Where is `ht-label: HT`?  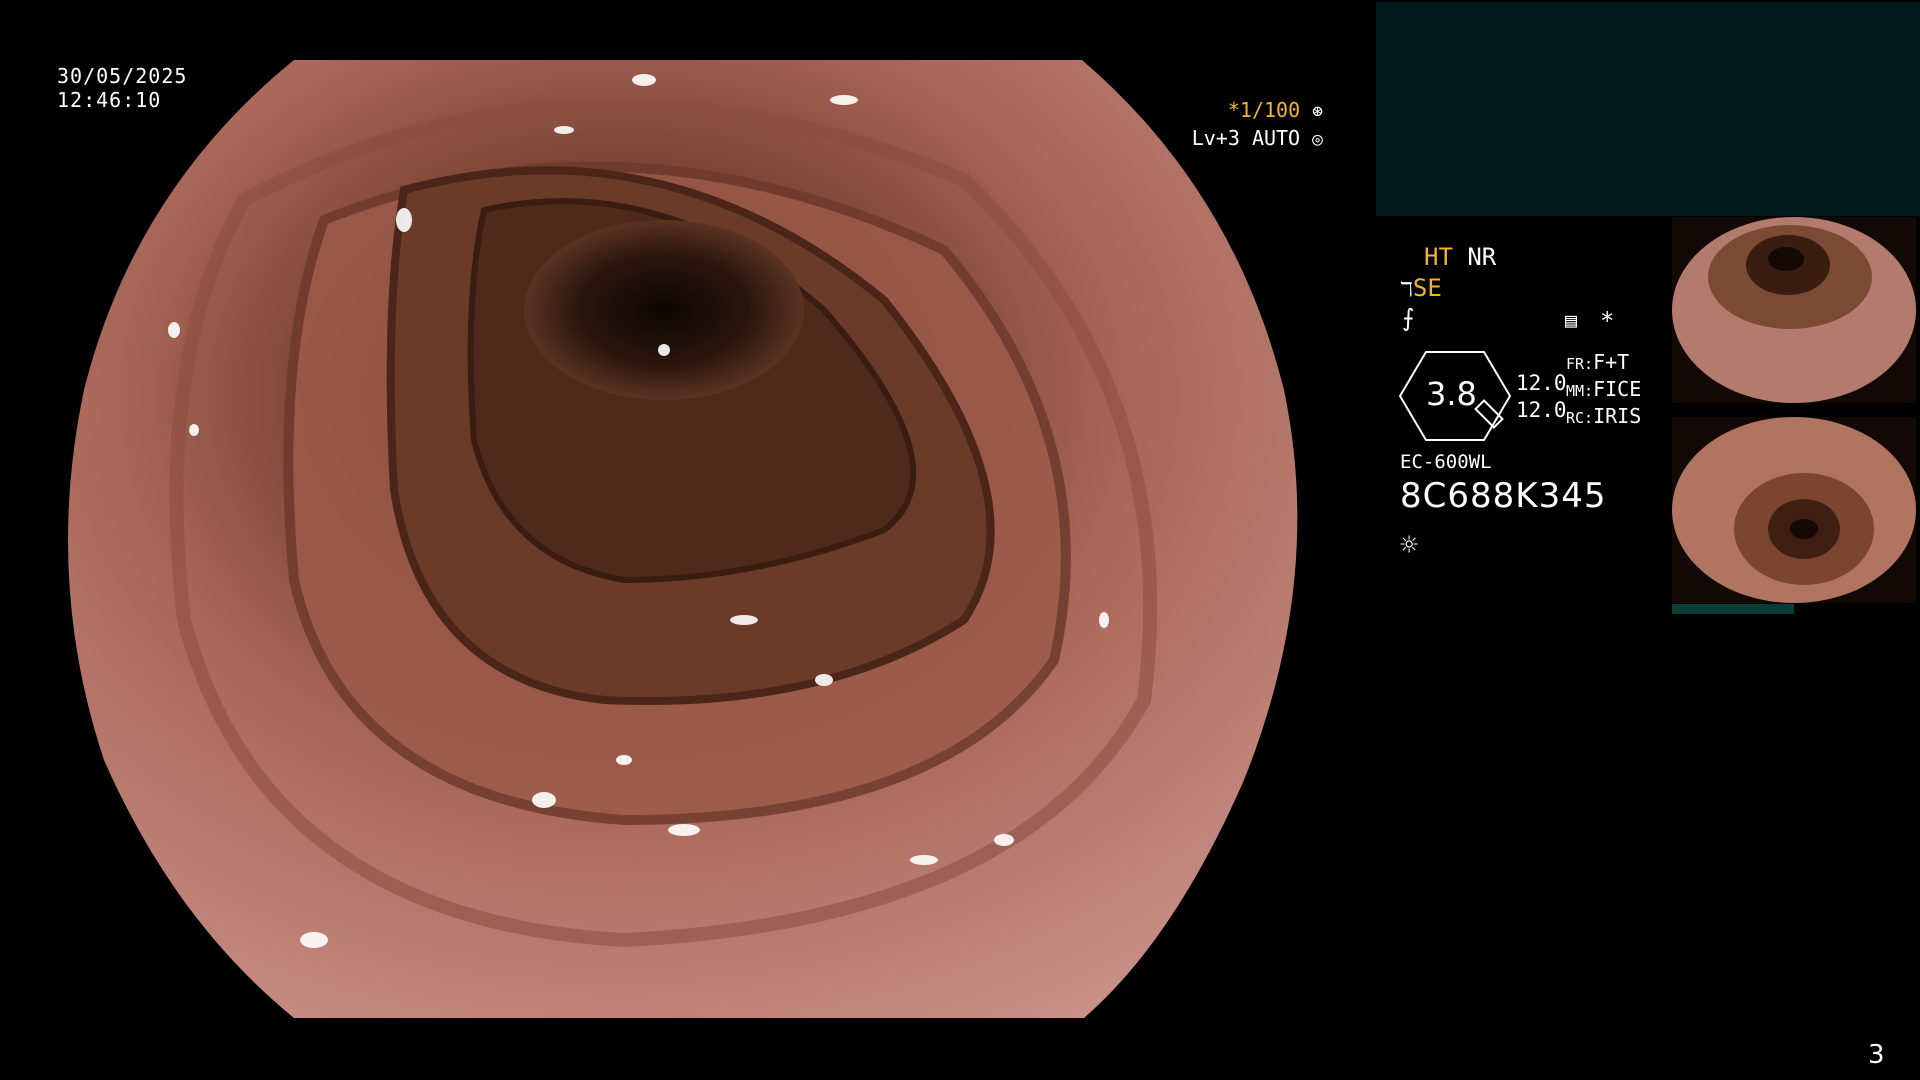 ht-label: HT is located at coordinates (1438, 257).